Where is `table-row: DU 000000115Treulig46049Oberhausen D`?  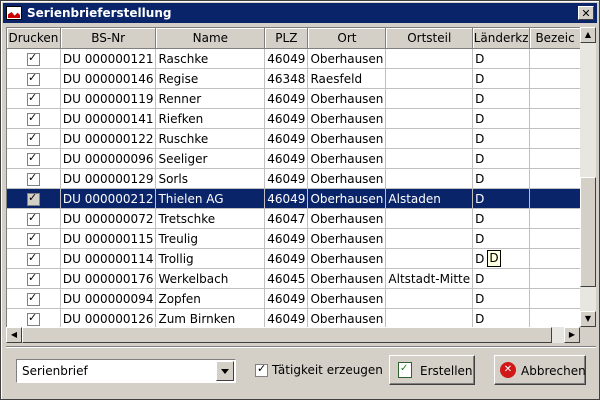 table-row: DU 000000115Treulig46049Oberhausen D is located at coordinates (294, 238).